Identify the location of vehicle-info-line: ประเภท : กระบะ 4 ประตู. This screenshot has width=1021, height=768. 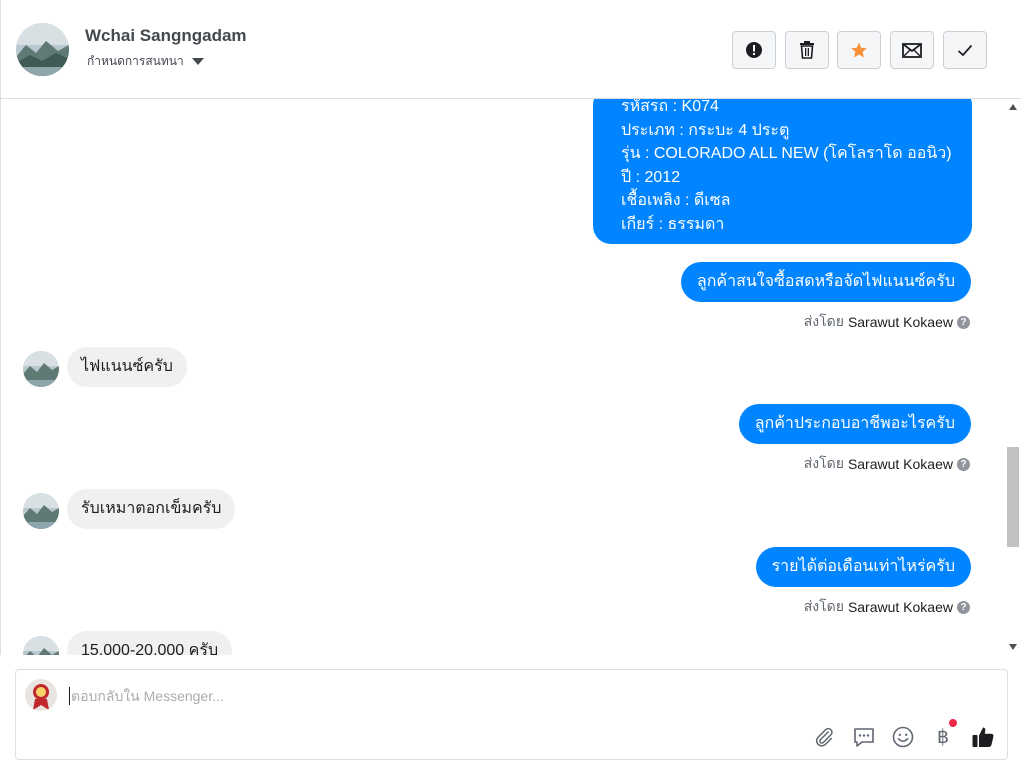
(705, 130).